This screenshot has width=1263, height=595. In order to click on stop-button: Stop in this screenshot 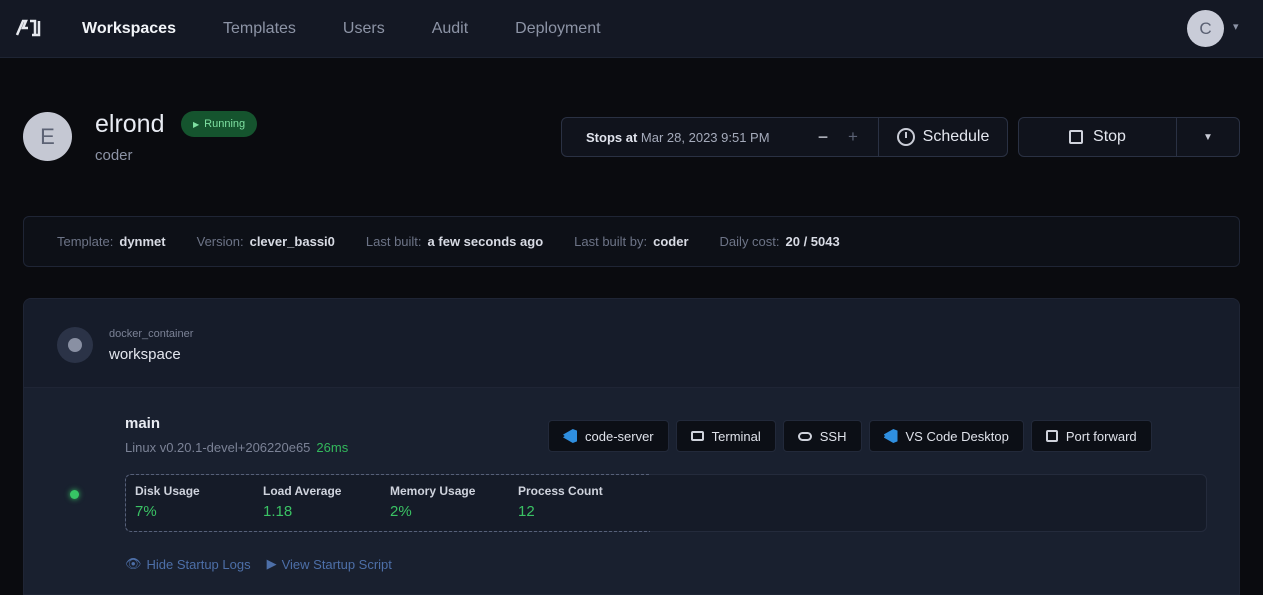, I will do `click(1098, 137)`.